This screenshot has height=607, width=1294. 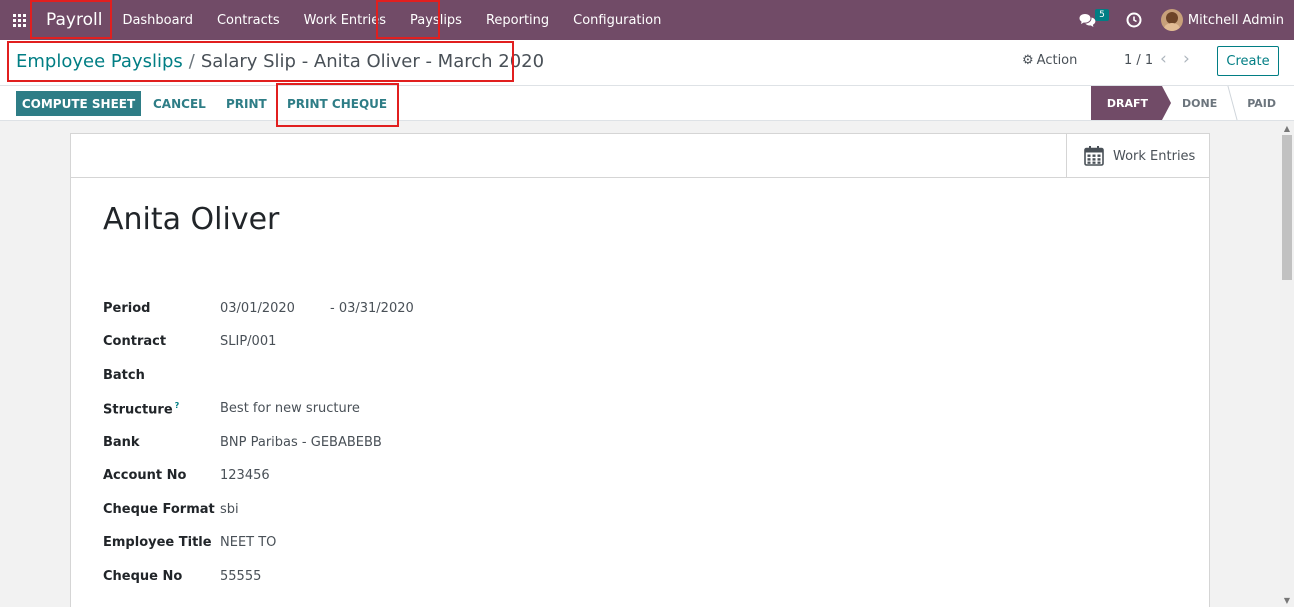 I want to click on contract-input: SLIP/001, so click(x=248, y=341).